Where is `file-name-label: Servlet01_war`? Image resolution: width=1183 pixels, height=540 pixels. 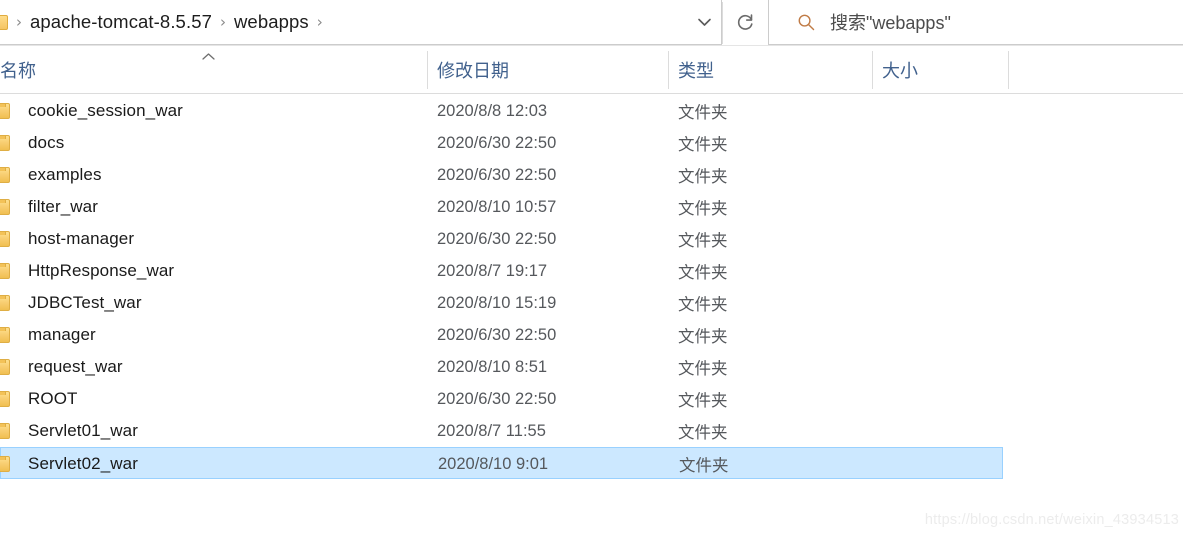
file-name-label: Servlet01_war is located at coordinates (83, 430).